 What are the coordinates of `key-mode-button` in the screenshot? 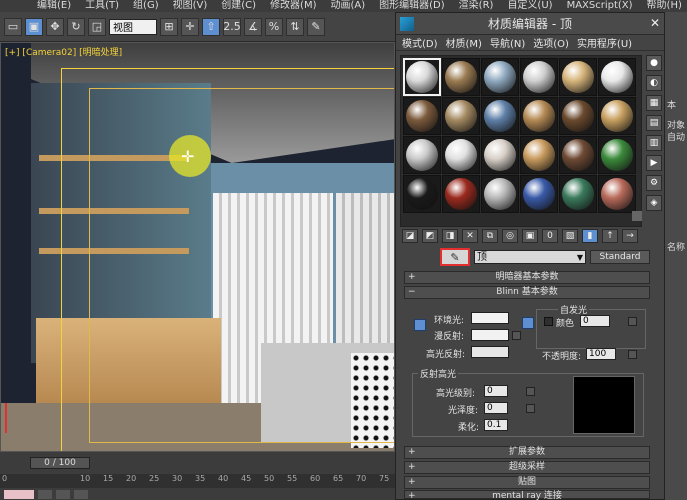 It's located at (19, 494).